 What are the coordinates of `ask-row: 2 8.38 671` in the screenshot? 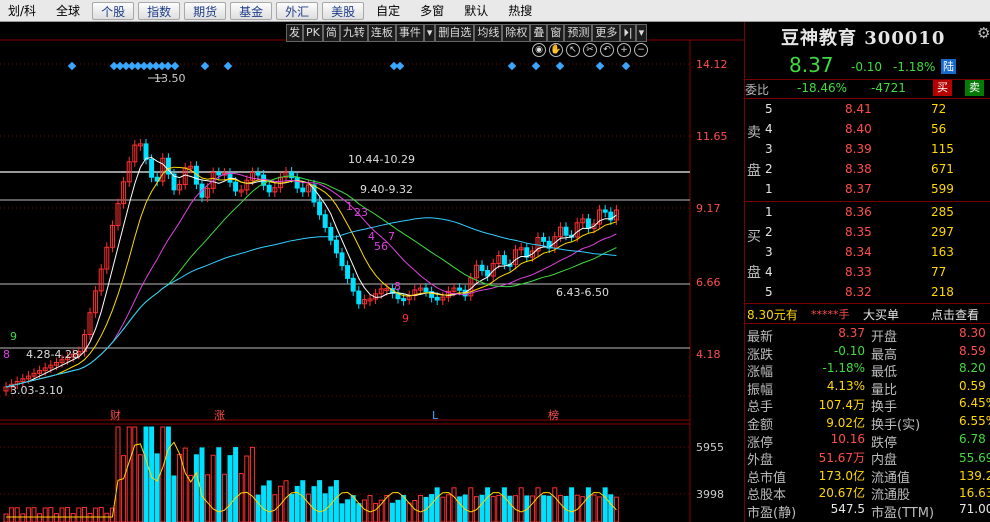 It's located at (867, 170).